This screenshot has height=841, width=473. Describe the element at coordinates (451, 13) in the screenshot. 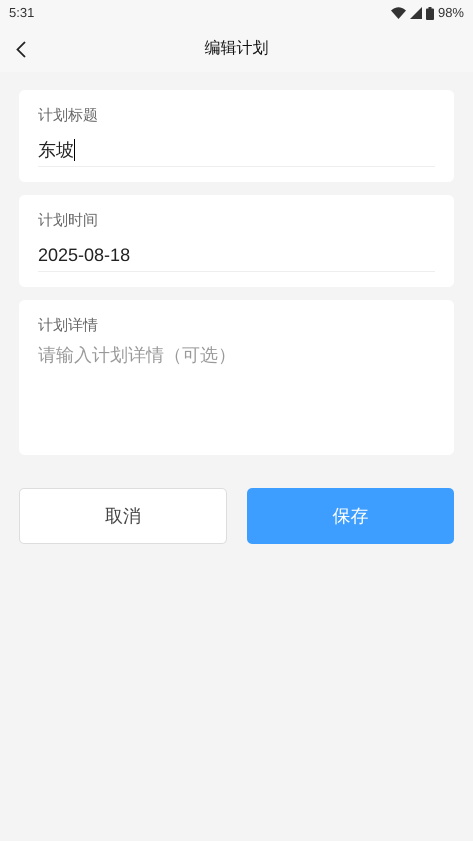

I see `battery-percent: 98%` at that location.